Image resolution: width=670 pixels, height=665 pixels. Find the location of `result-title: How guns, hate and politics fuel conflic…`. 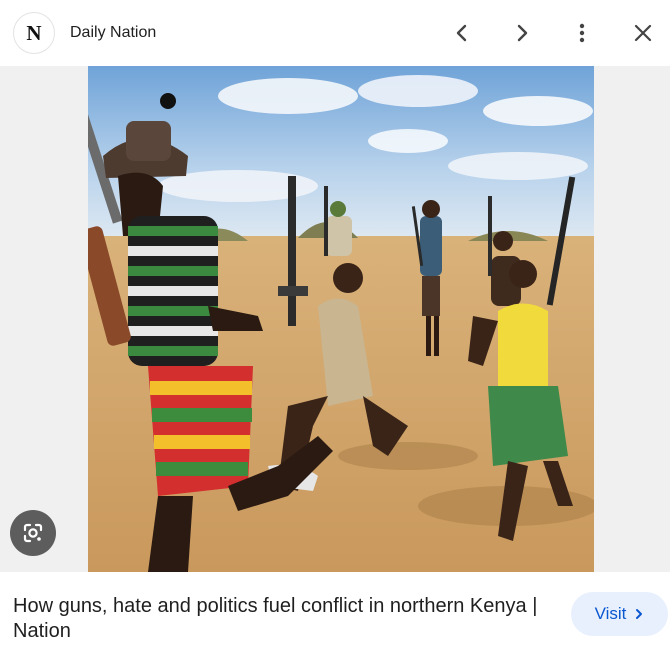

result-title: How guns, hate and politics fuel conflic… is located at coordinates (283, 619).